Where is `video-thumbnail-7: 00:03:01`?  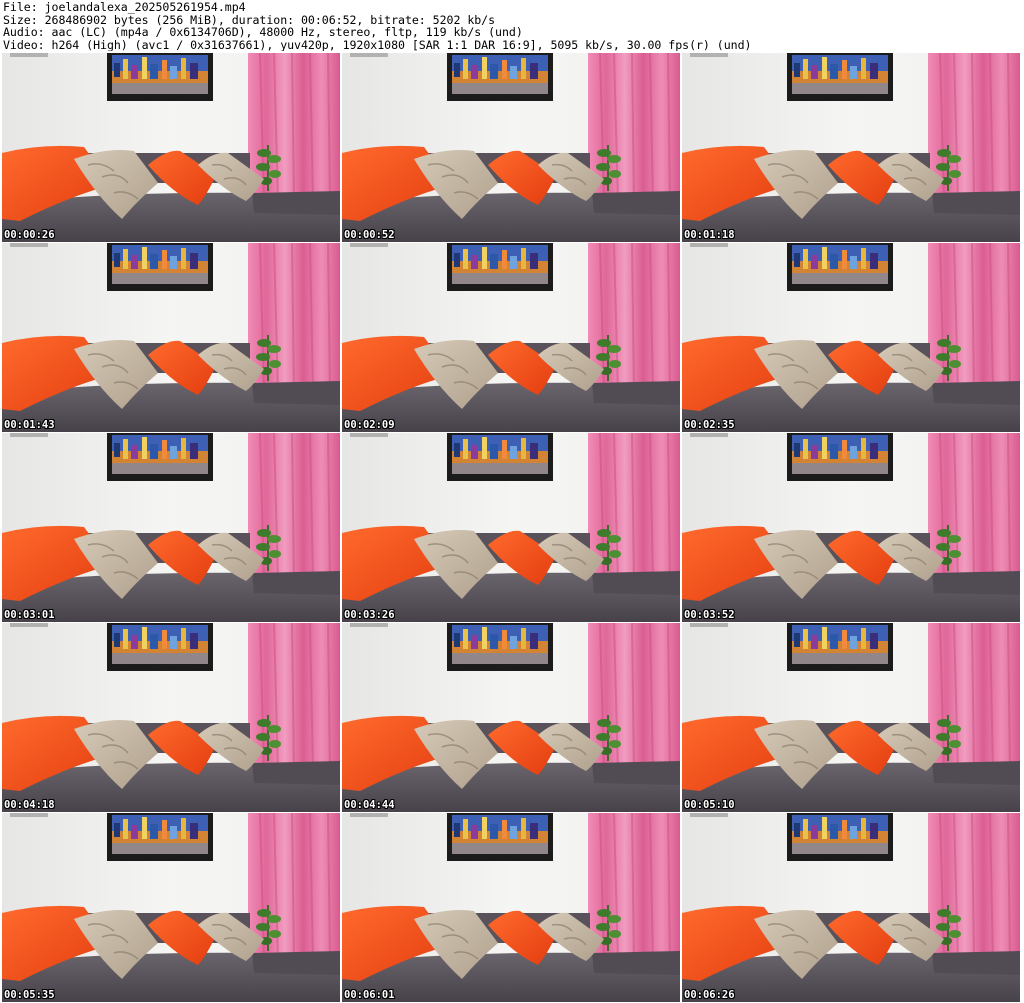
video-thumbnail-7: 00:03:01 is located at coordinates (171, 527).